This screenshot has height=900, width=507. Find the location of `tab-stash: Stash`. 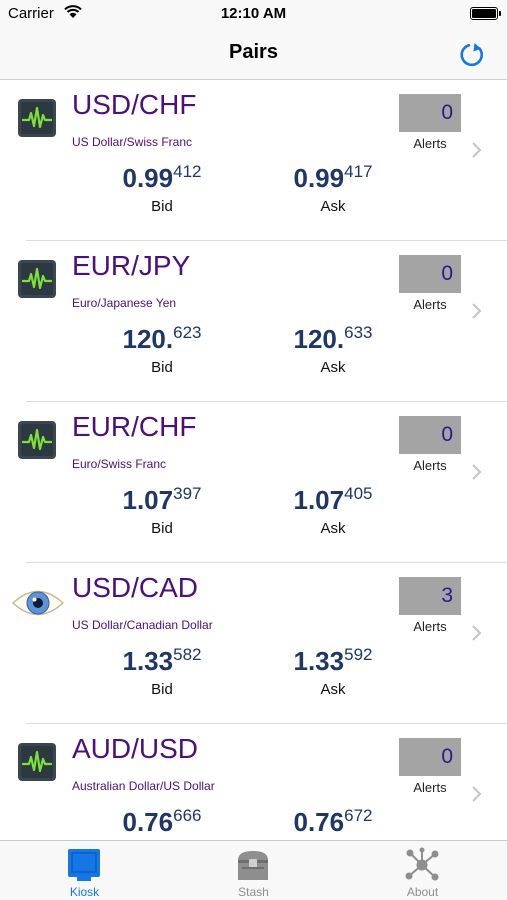

tab-stash: Stash is located at coordinates (253, 870).